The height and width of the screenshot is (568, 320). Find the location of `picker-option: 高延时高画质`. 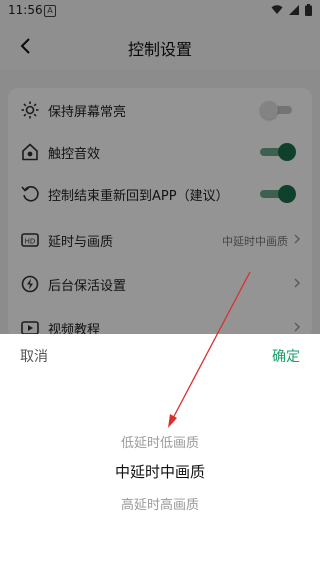

picker-option: 高延时高画质 is located at coordinates (160, 503).